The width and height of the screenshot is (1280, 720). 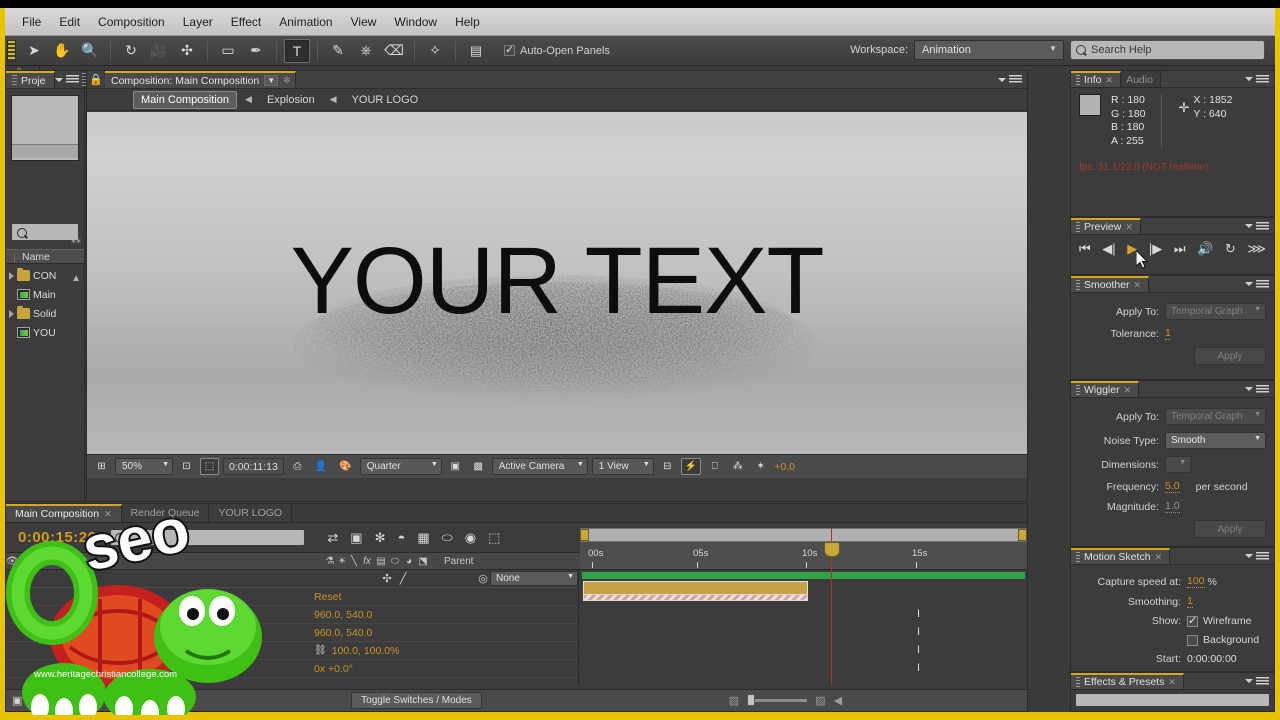 I want to click on type-tool: T, so click(x=297, y=50).